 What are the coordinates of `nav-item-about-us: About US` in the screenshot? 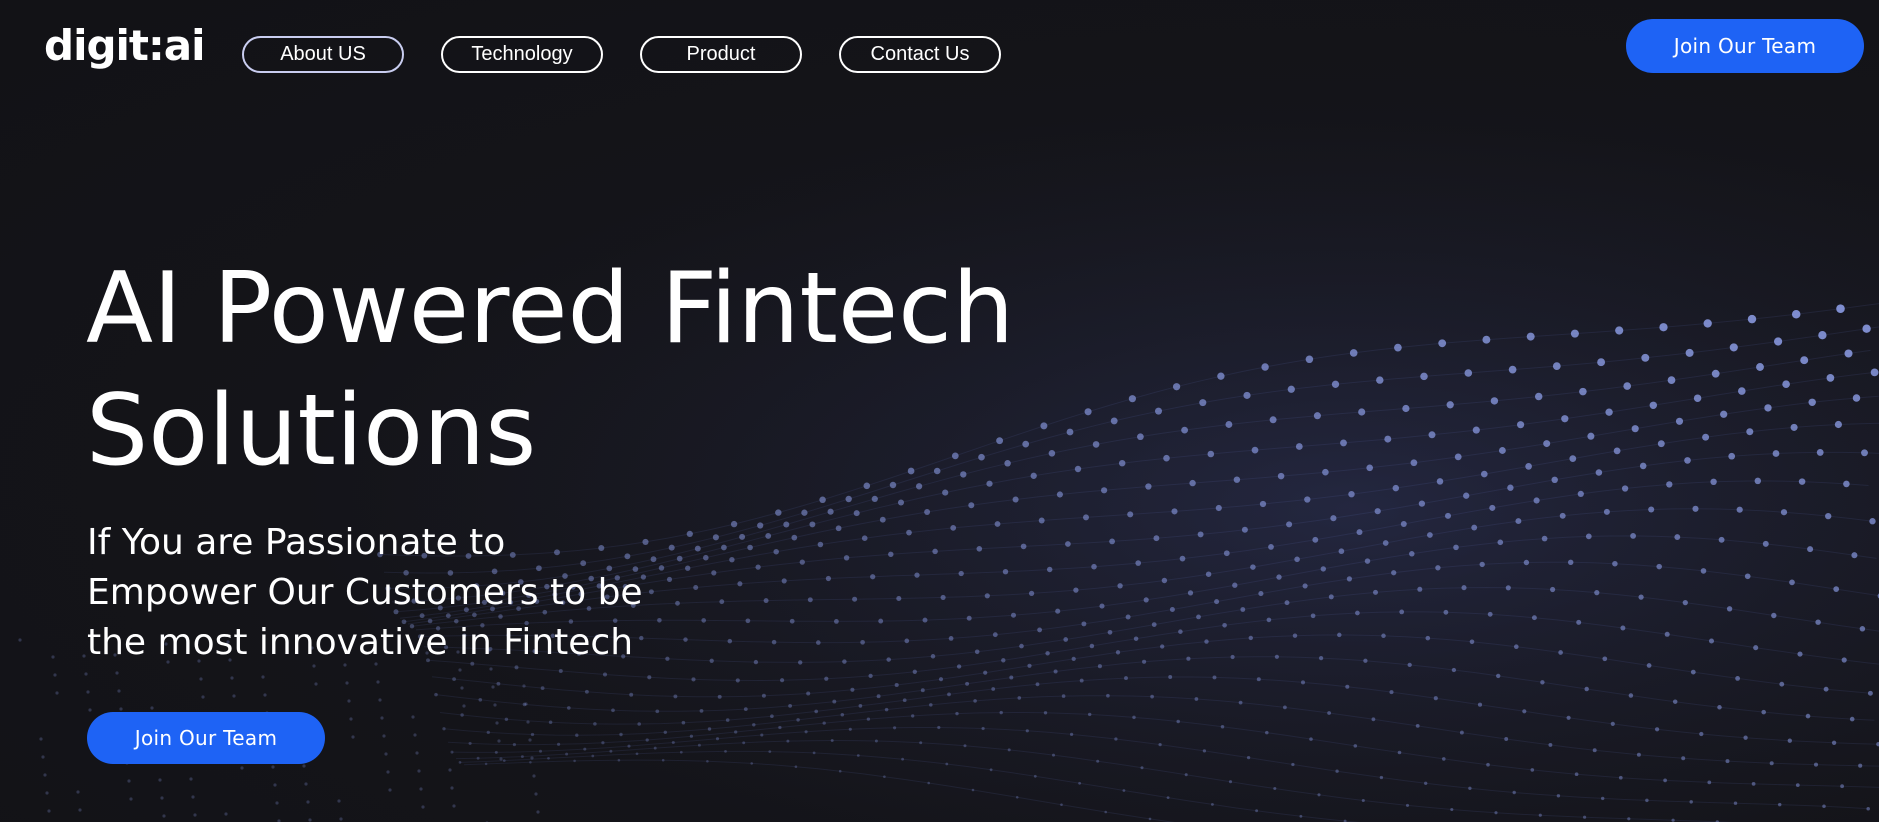 It's located at (323, 54).